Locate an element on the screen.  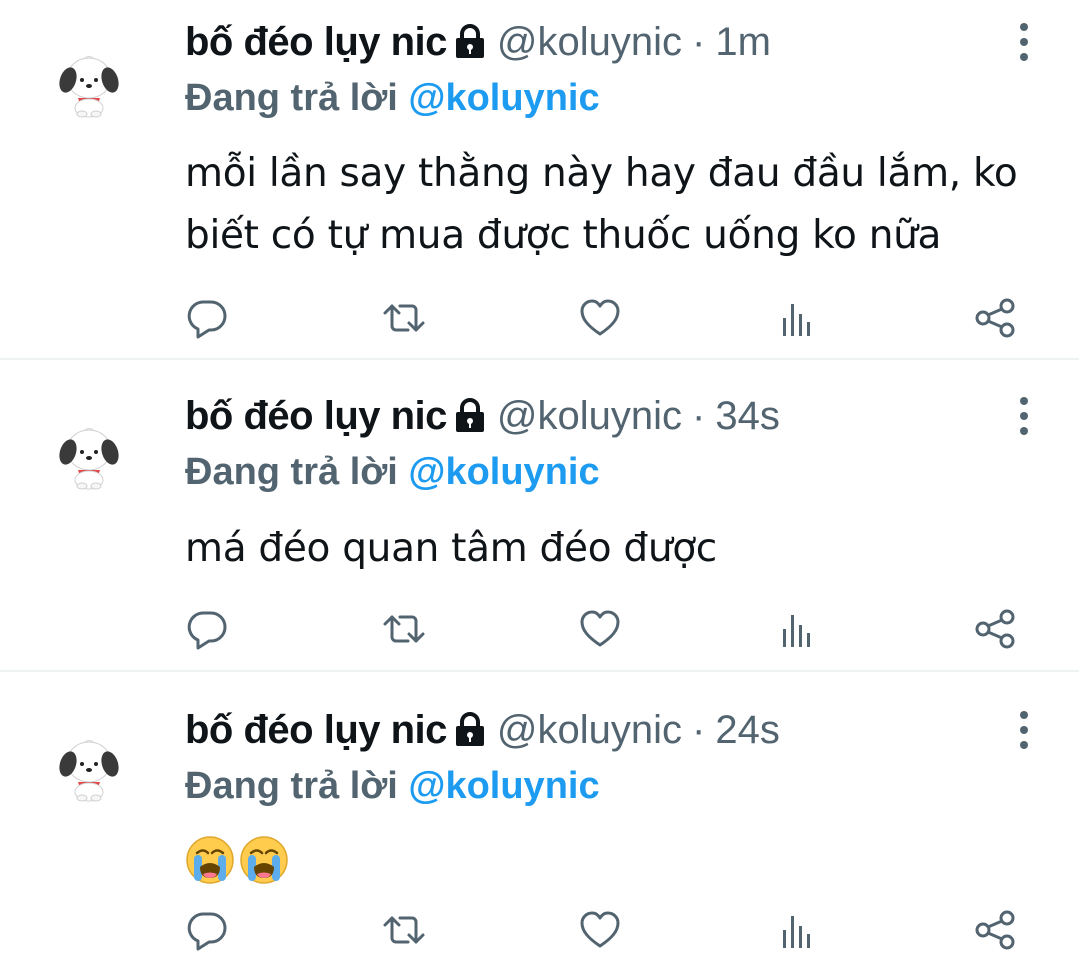
timestamp: 24s is located at coordinates (747, 730).